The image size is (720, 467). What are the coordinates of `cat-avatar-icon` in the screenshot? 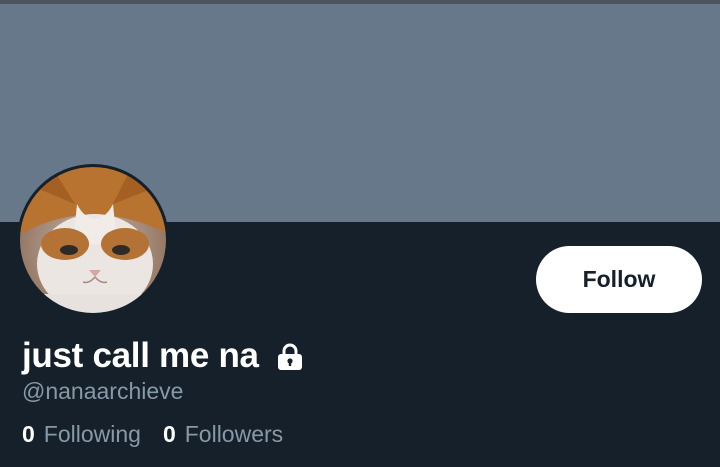 It's located at (93, 240).